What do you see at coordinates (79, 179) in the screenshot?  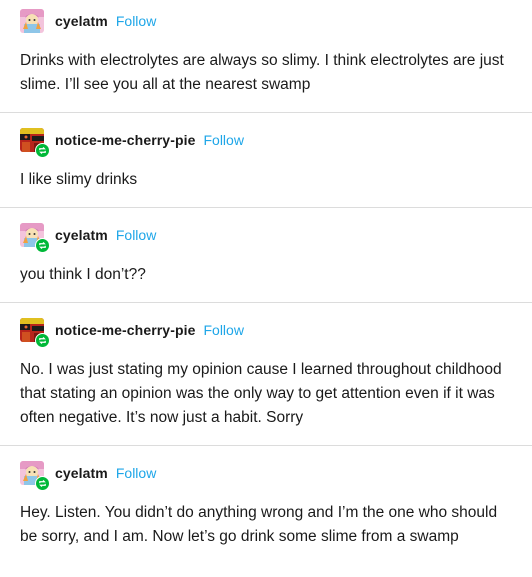 I see `post-text: I like slimy drinks` at bounding box center [79, 179].